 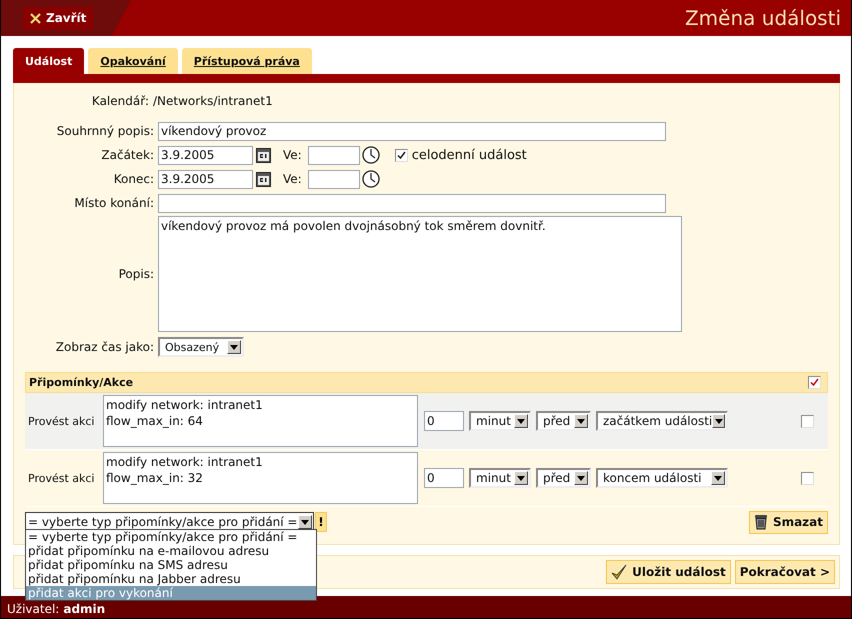 I want to click on close-button: Zavřít, so click(x=58, y=18).